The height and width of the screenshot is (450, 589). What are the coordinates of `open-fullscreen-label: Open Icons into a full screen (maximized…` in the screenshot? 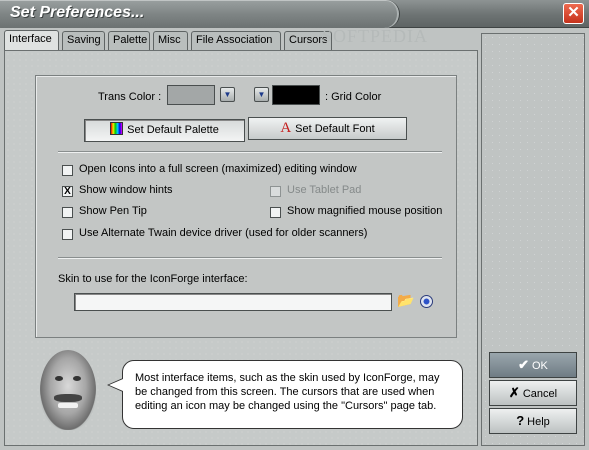 It's located at (218, 169).